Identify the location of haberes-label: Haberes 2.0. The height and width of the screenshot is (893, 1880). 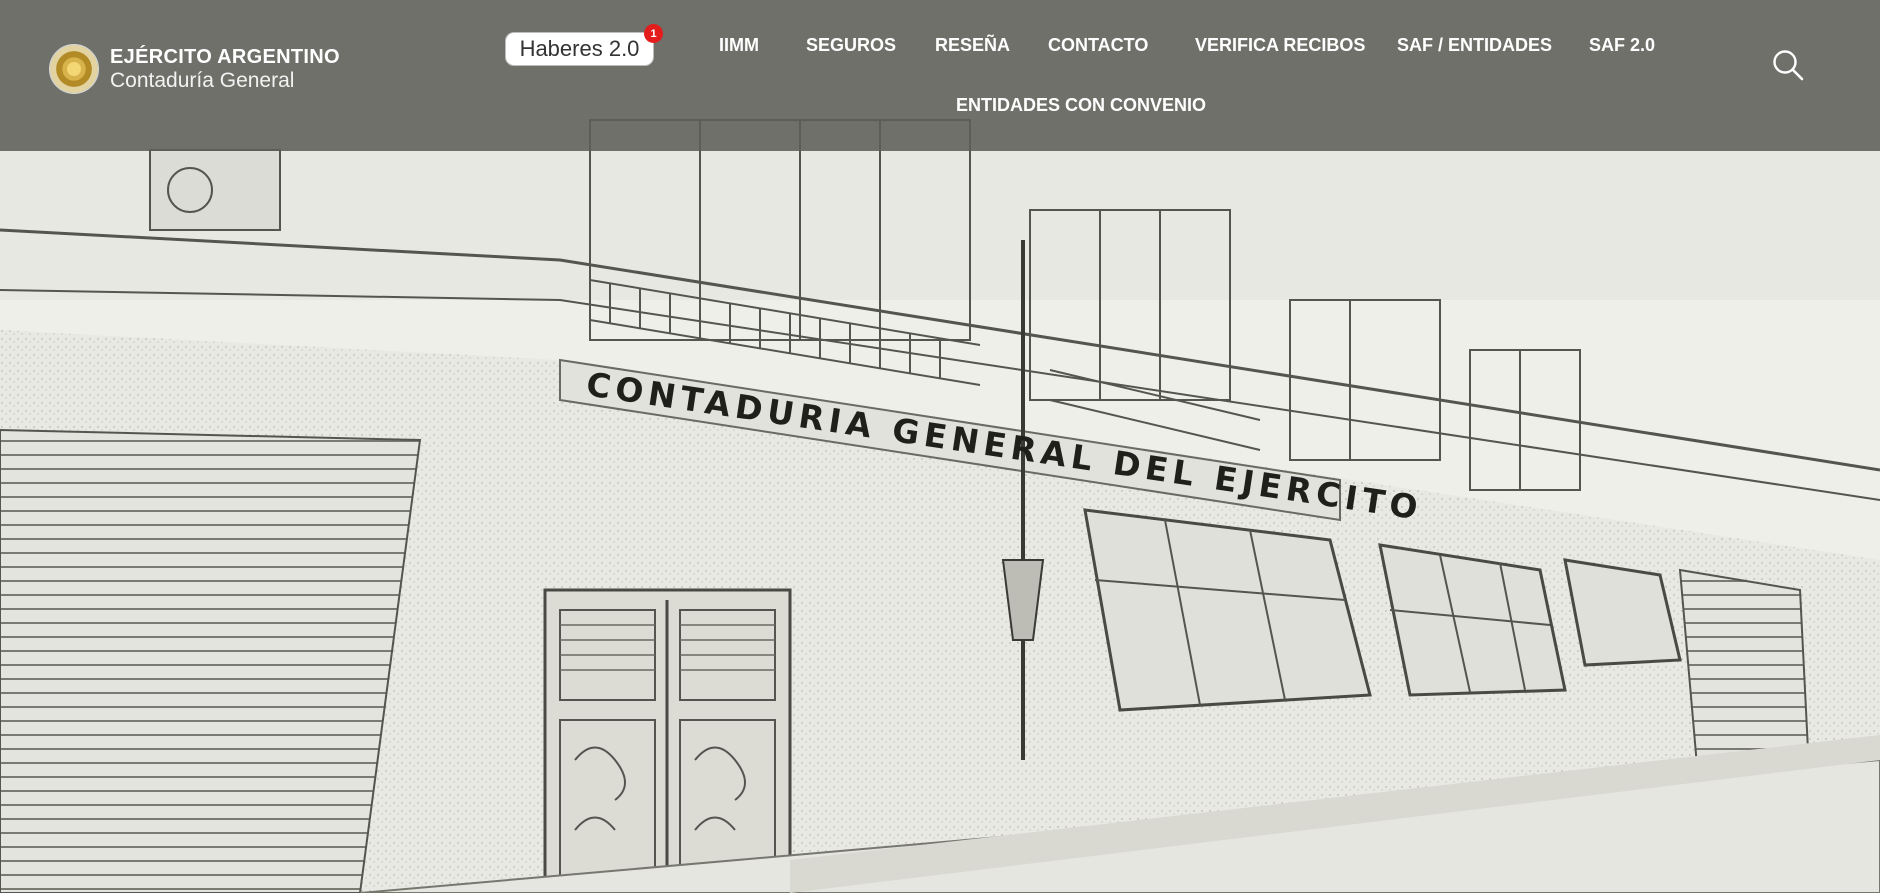
(579, 48).